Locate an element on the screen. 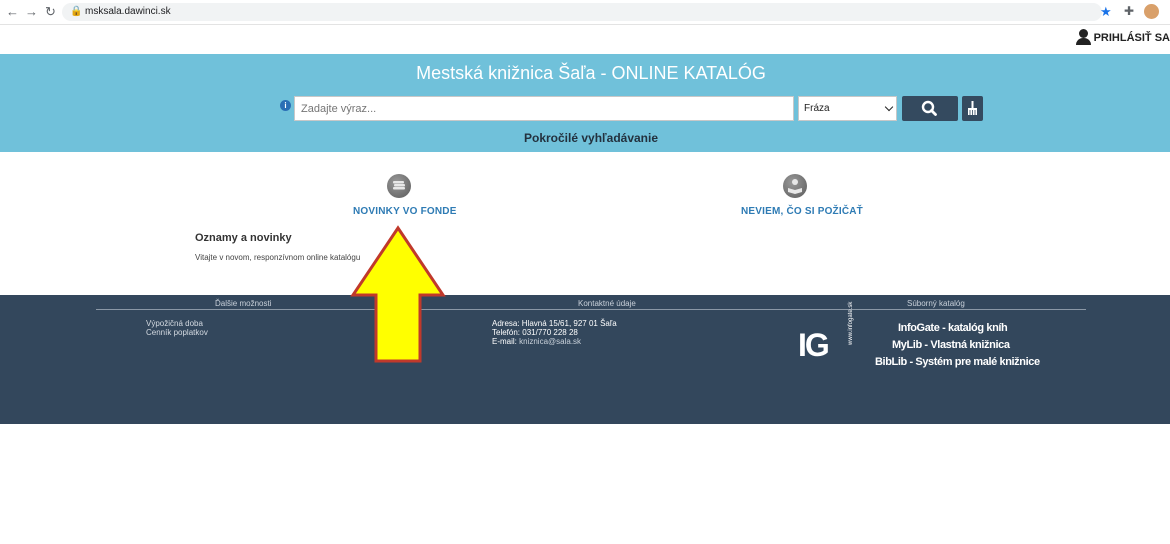 The image size is (1170, 544). footer-phone: Telefón: 031/770 228 28 is located at coordinates (535, 332).